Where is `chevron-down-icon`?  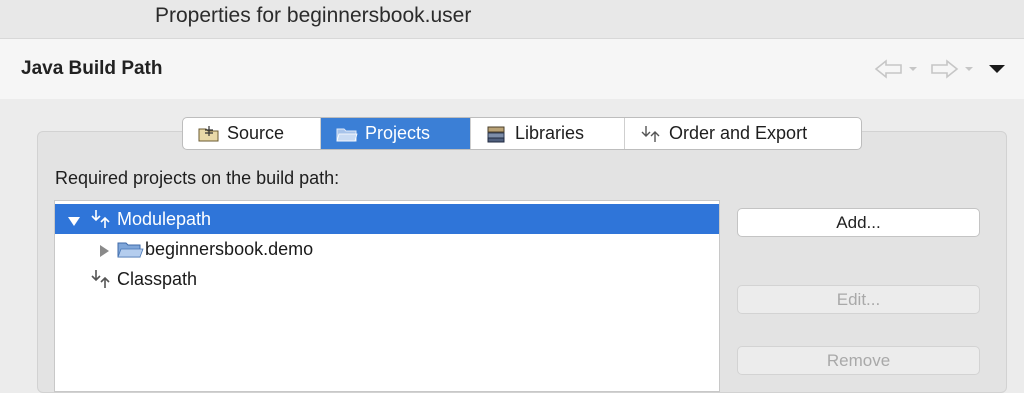 chevron-down-icon is located at coordinates (997, 69).